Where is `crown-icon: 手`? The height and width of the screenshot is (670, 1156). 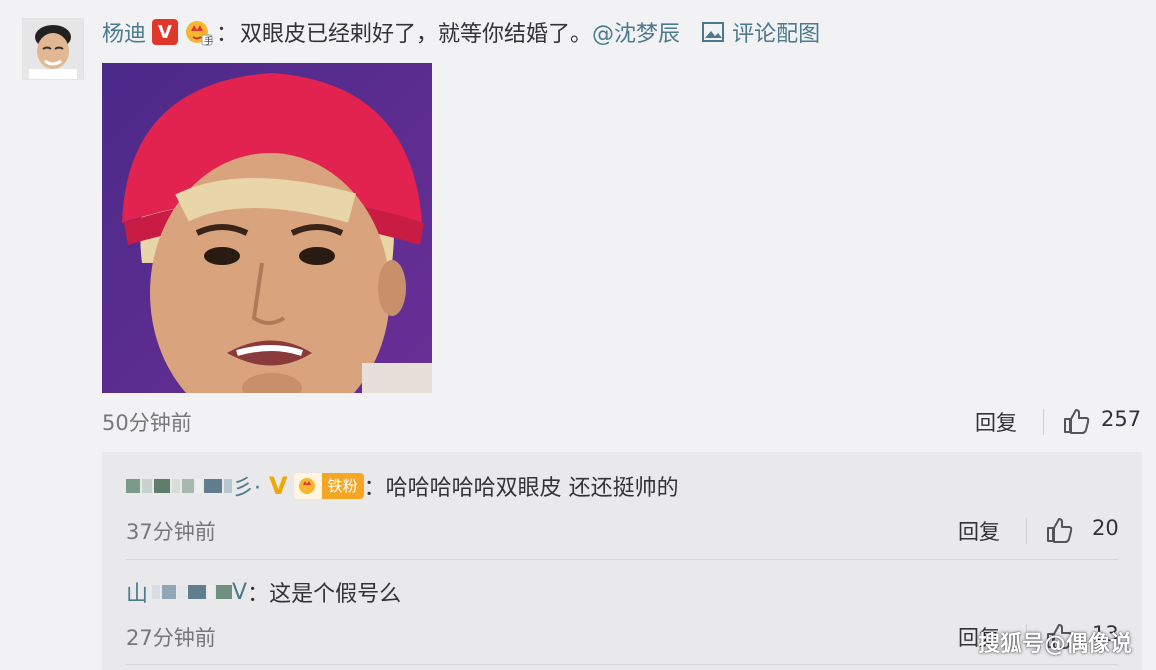 crown-icon: 手 is located at coordinates (199, 32).